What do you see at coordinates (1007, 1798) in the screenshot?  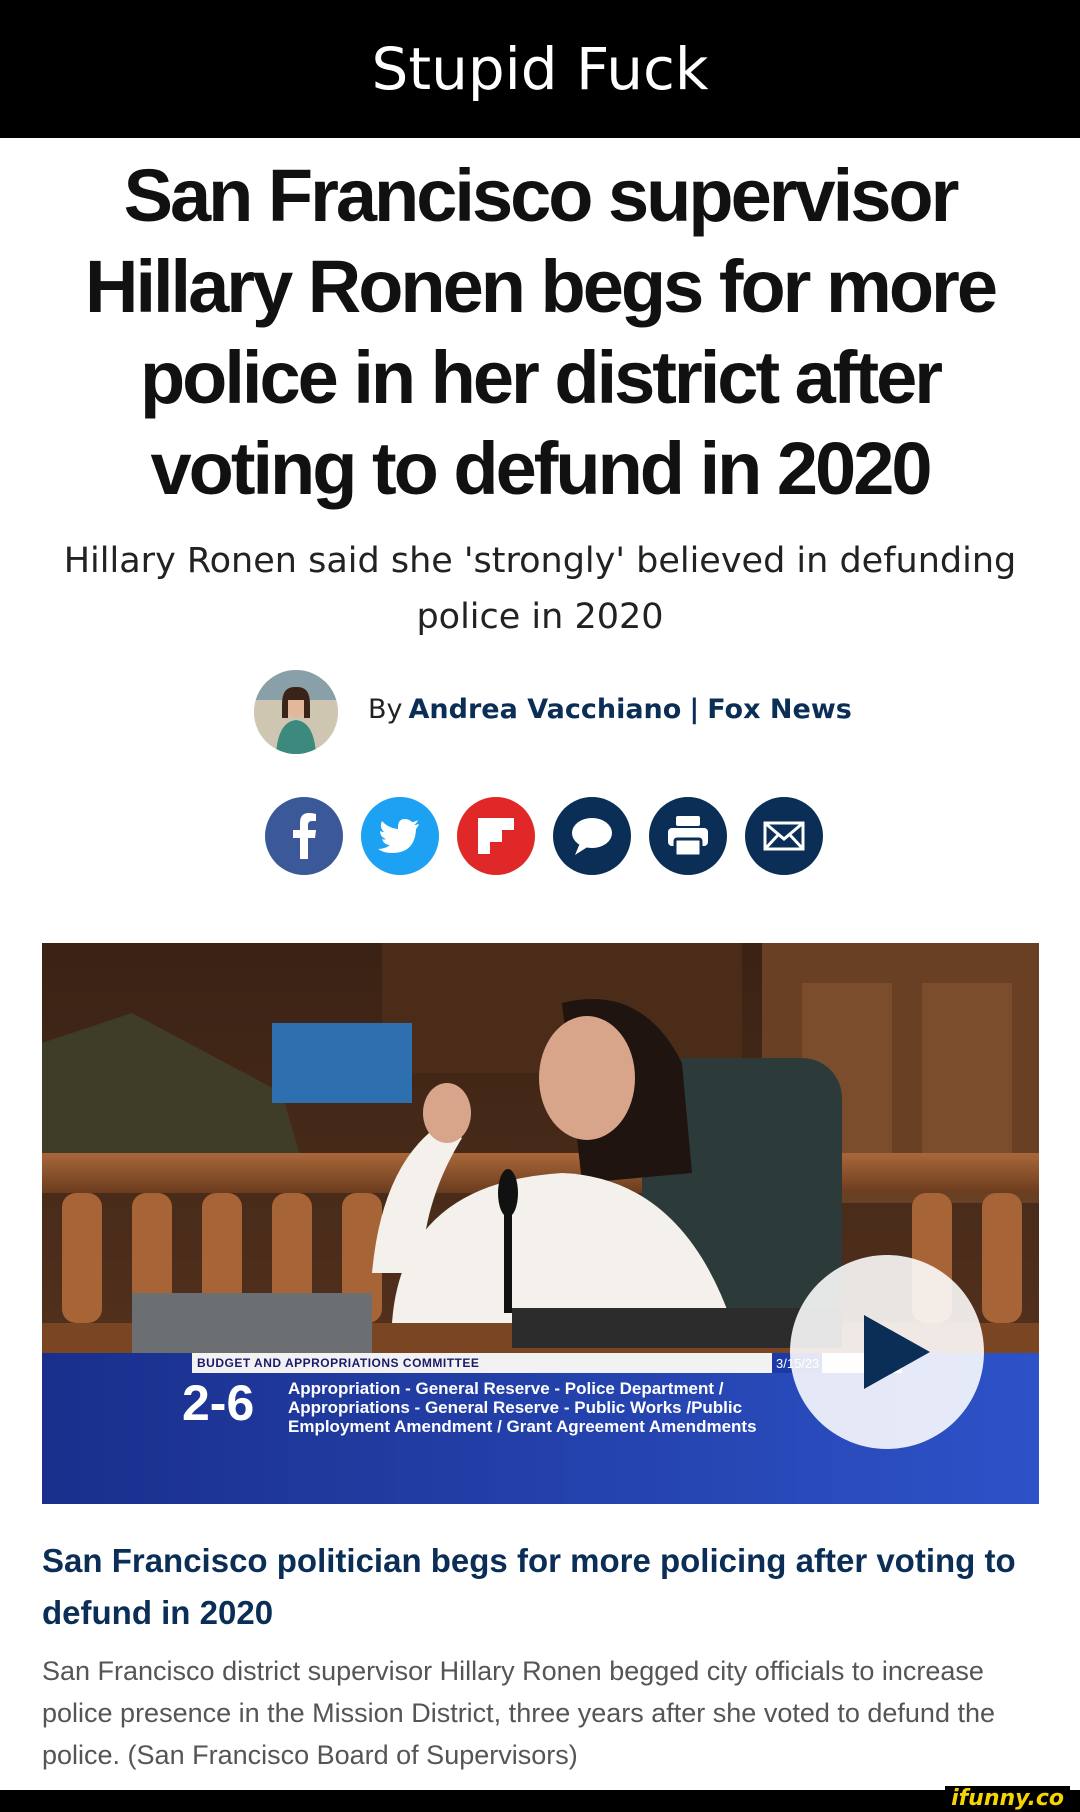 I see `ifunny-watermark: ifunny.co` at bounding box center [1007, 1798].